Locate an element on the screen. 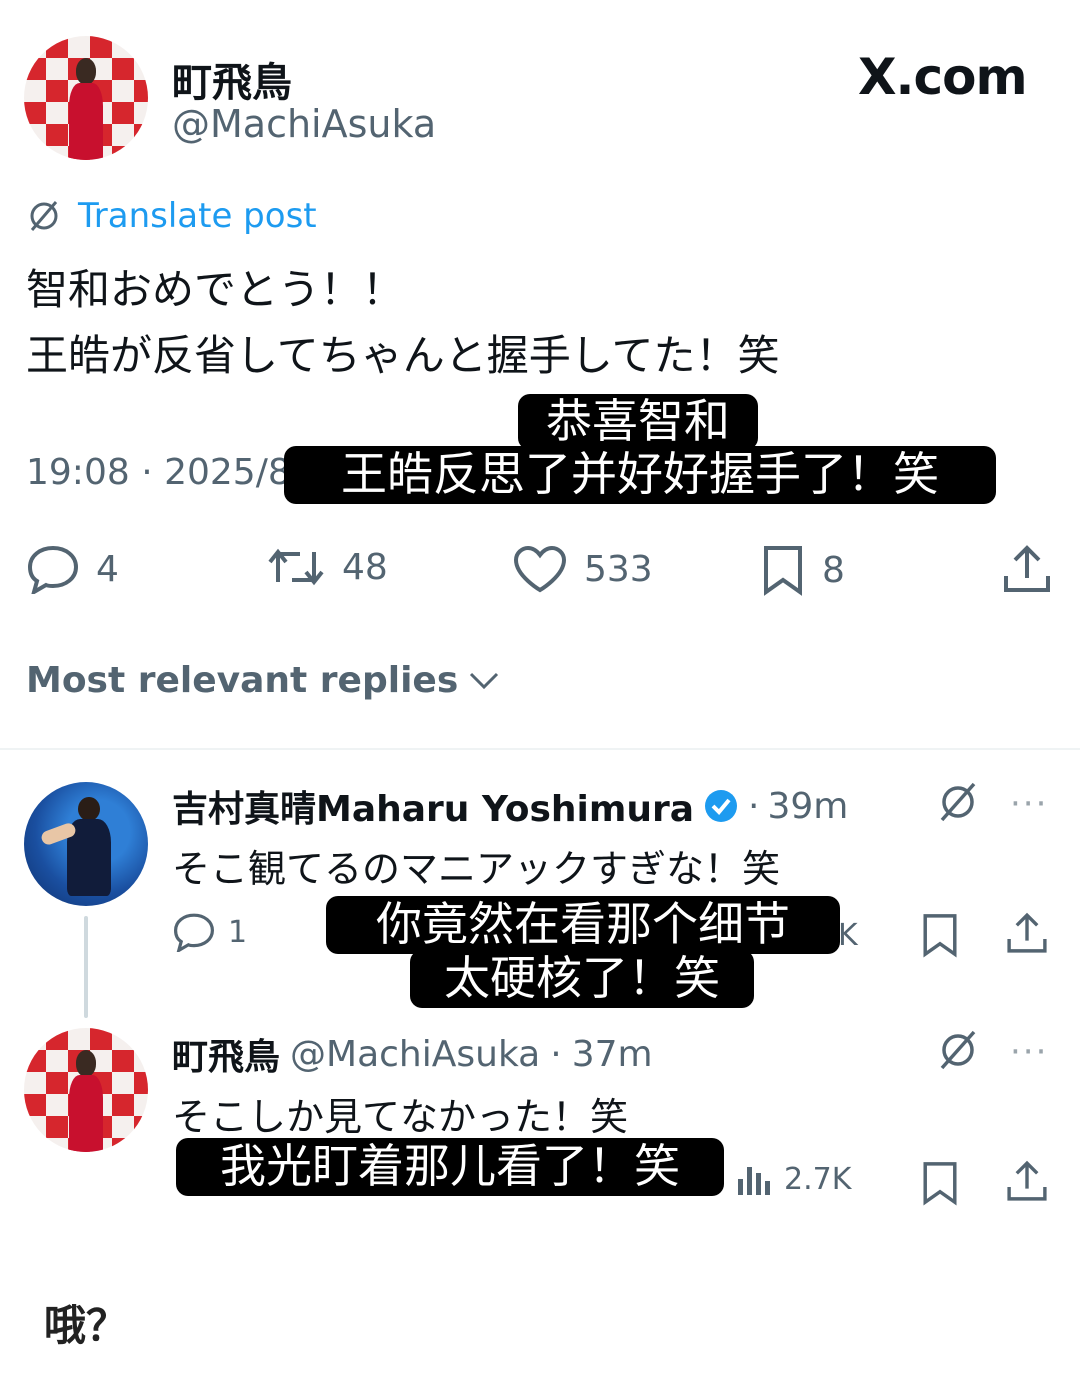 This screenshot has width=1080, height=1375. repost-icon is located at coordinates (296, 567).